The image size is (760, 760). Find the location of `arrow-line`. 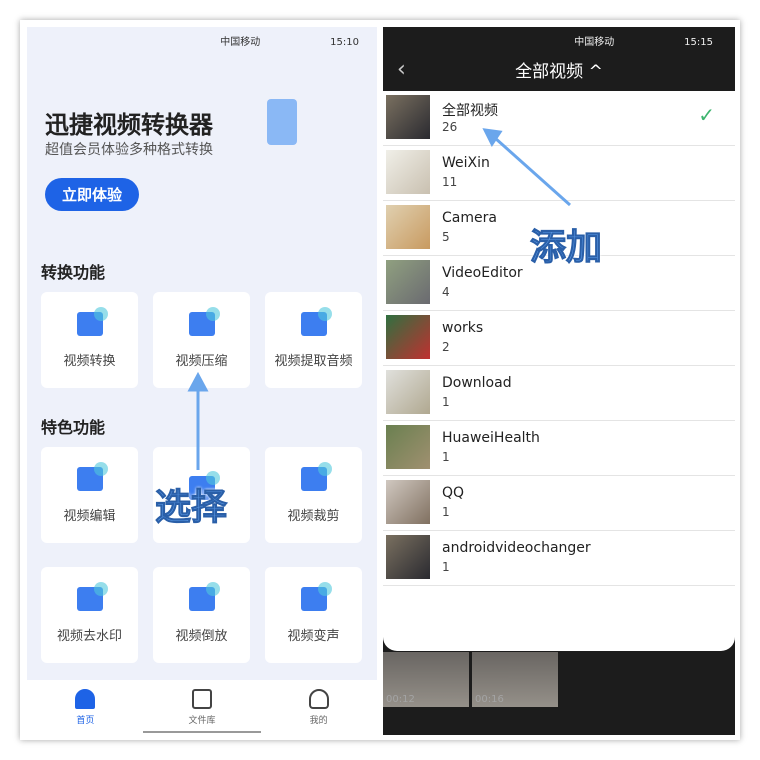

arrow-line is located at coordinates (532, 171).